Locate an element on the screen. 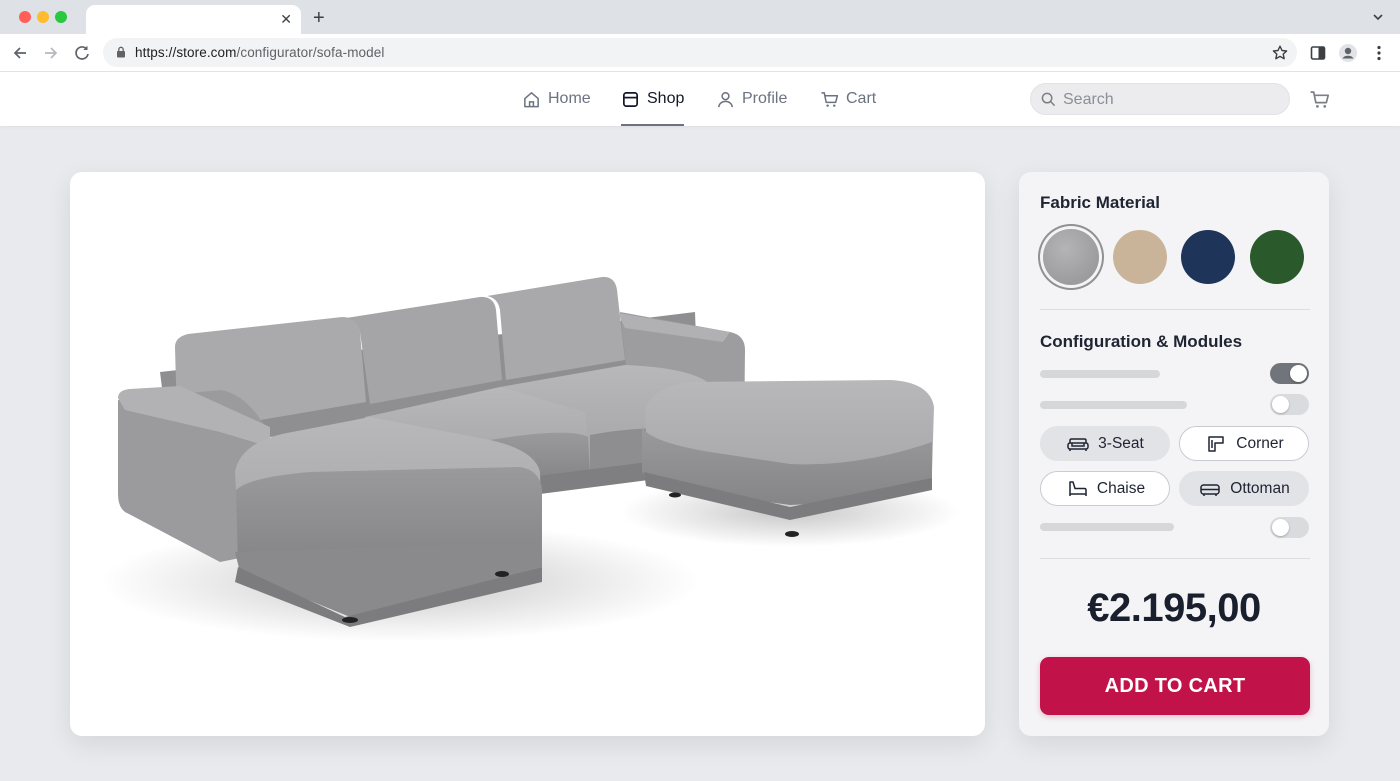  back-arrow-icon is located at coordinates (20, 53).